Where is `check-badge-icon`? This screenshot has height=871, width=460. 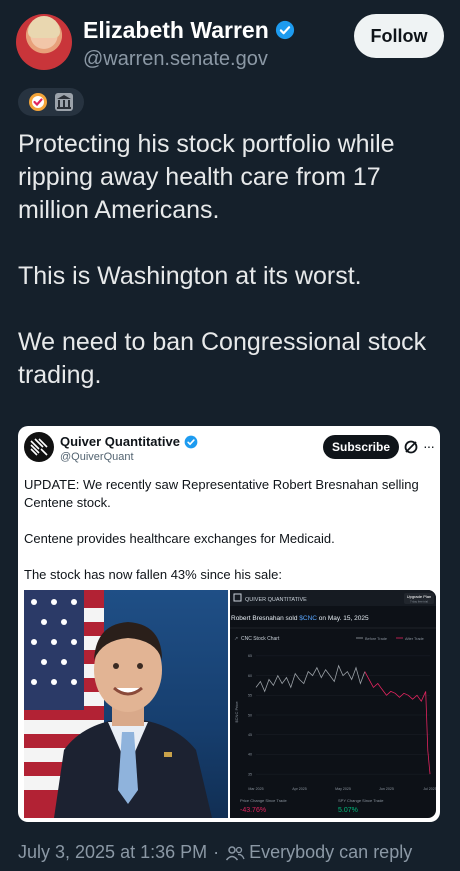 check-badge-icon is located at coordinates (38, 102).